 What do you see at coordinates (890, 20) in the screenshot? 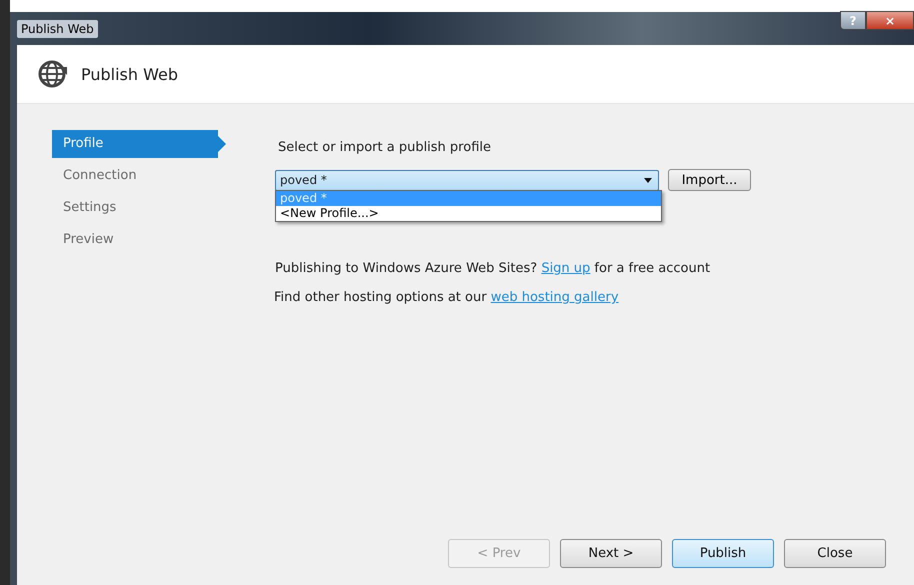
I see `close-button: ×` at bounding box center [890, 20].